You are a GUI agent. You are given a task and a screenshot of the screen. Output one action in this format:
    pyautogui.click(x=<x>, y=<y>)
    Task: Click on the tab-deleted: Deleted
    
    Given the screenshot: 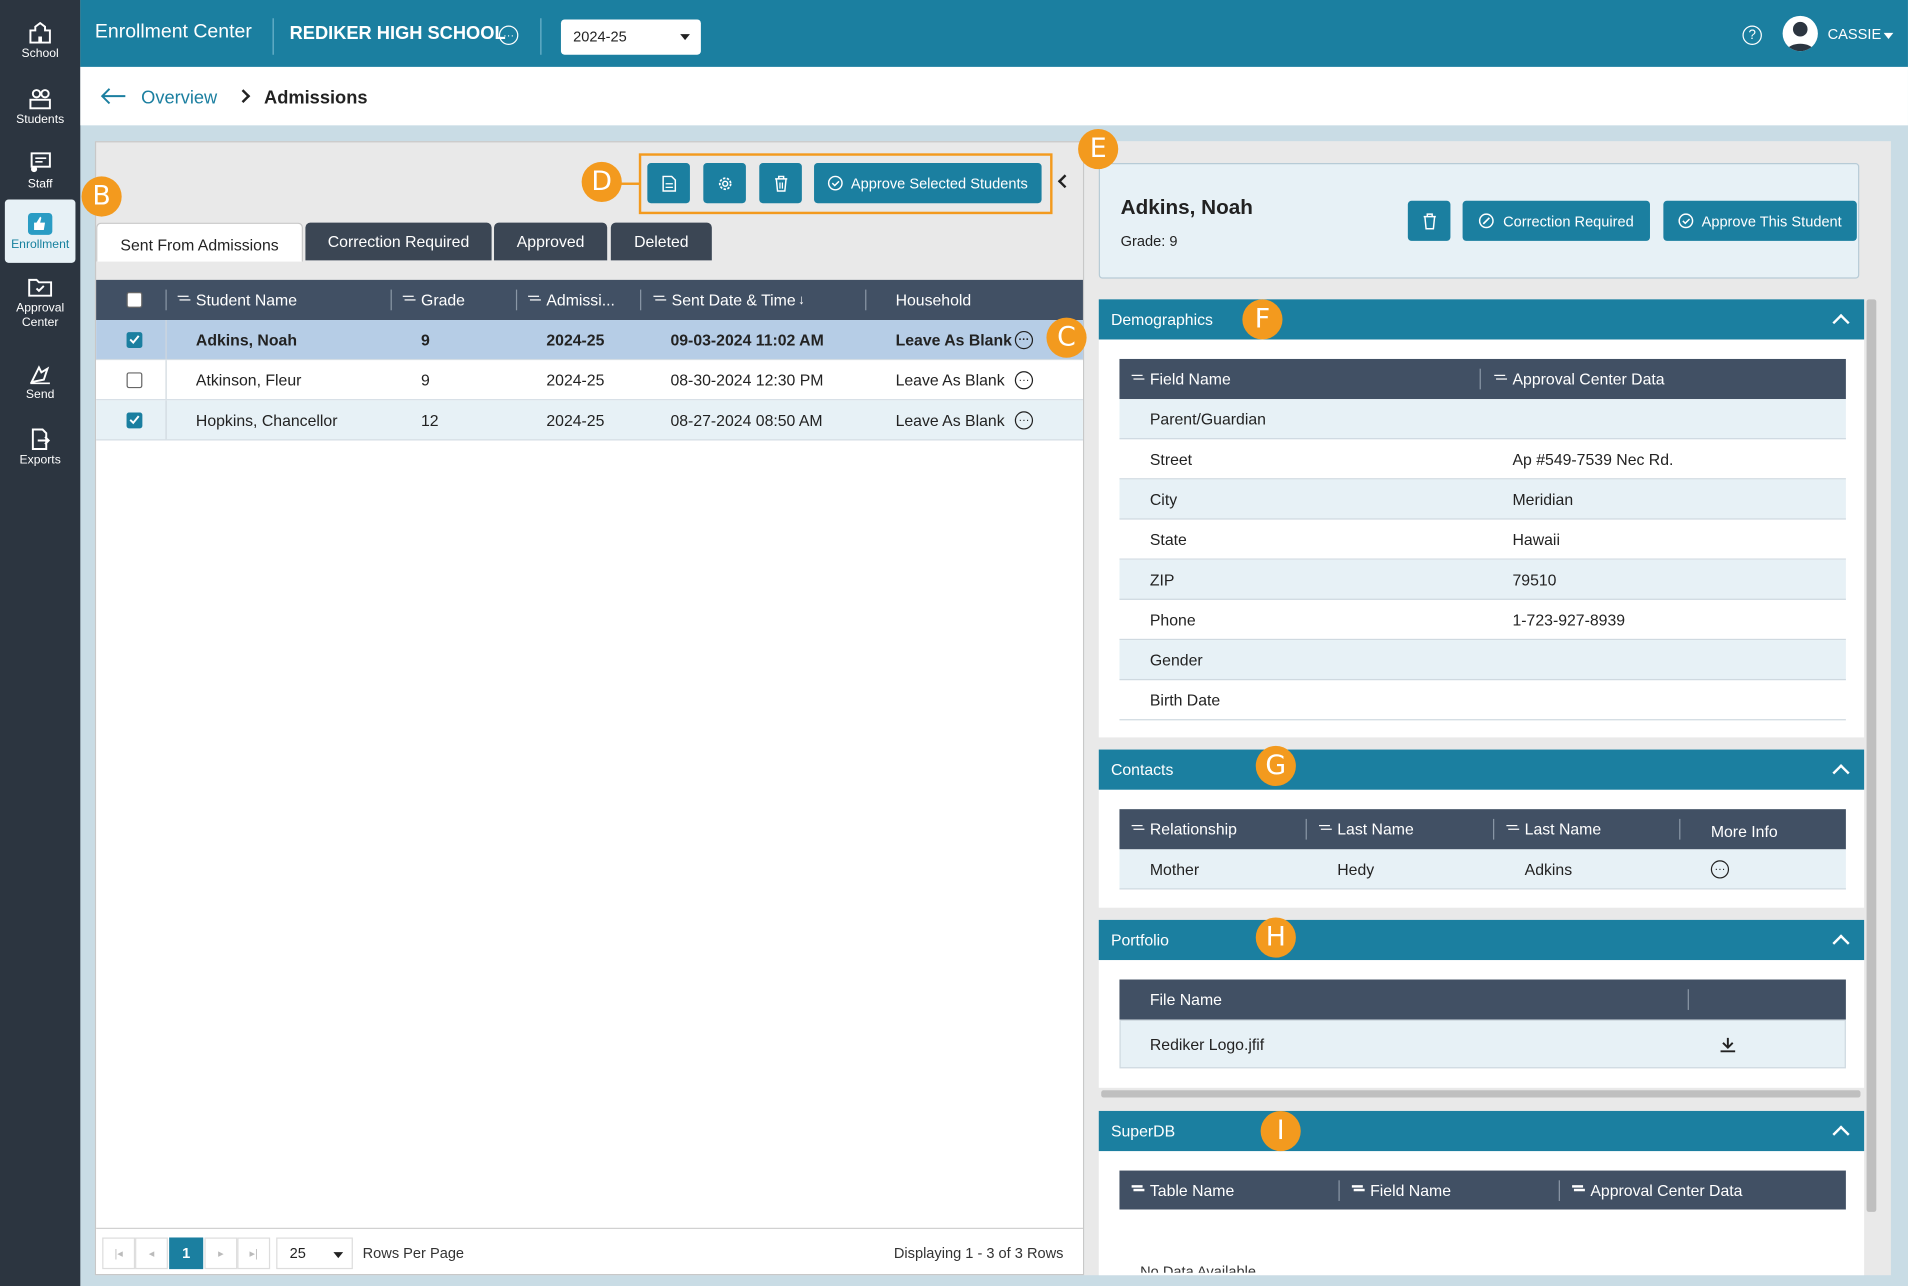 What is the action you would take?
    pyautogui.click(x=661, y=241)
    